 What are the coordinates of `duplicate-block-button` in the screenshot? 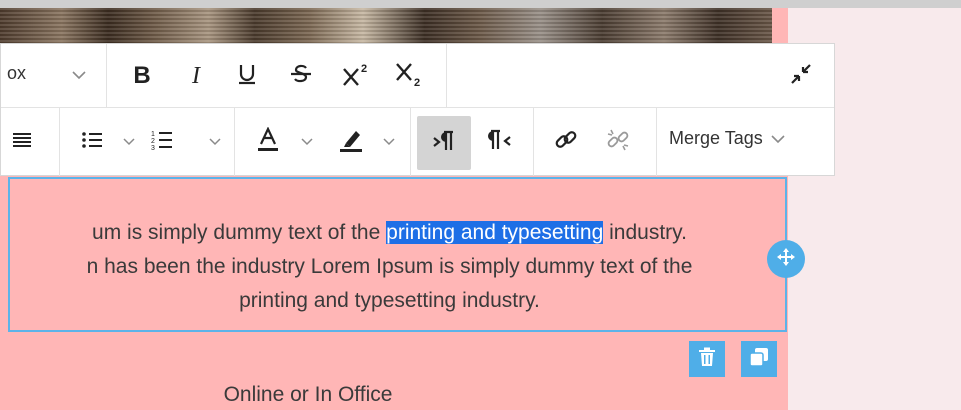 It's located at (759, 359).